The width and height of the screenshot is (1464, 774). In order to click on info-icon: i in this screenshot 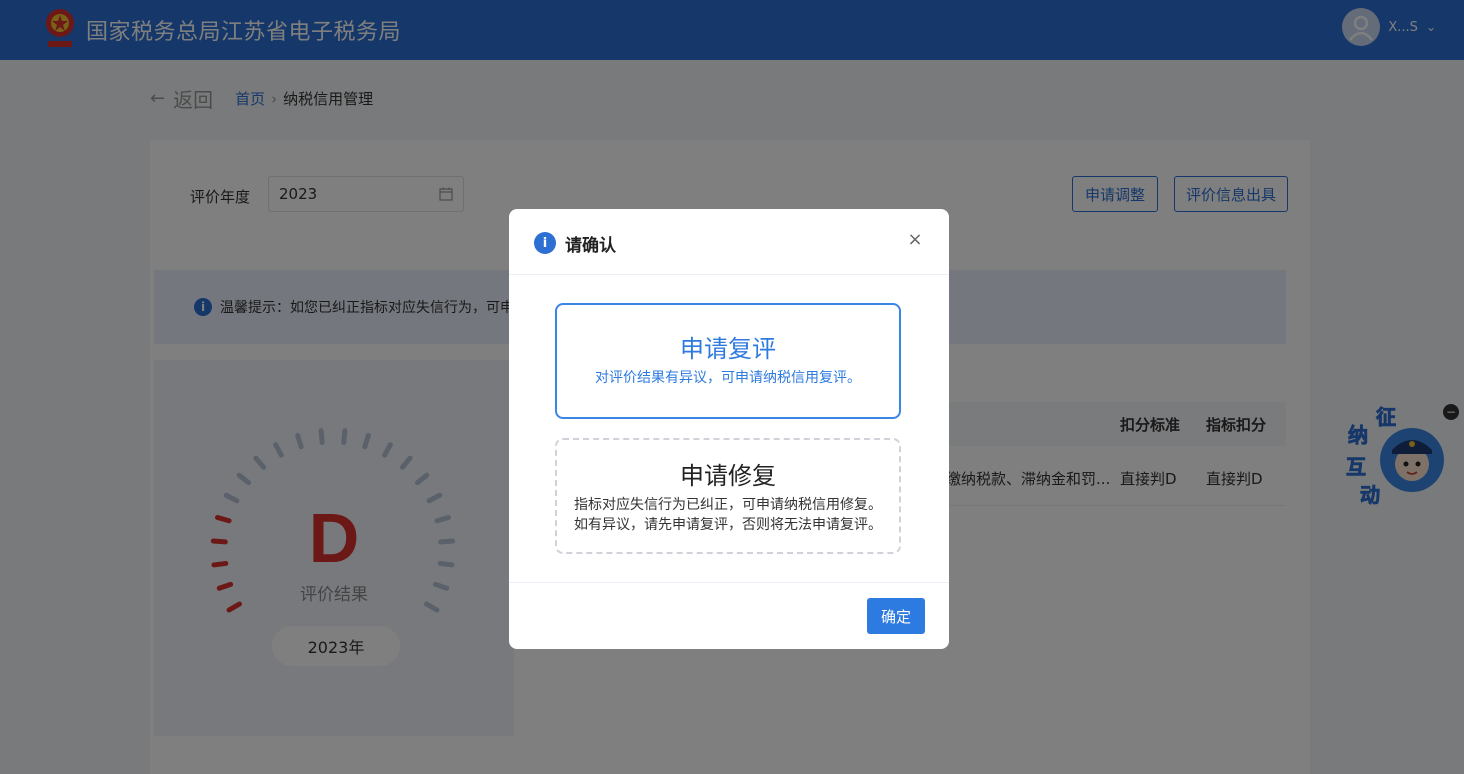, I will do `click(545, 243)`.